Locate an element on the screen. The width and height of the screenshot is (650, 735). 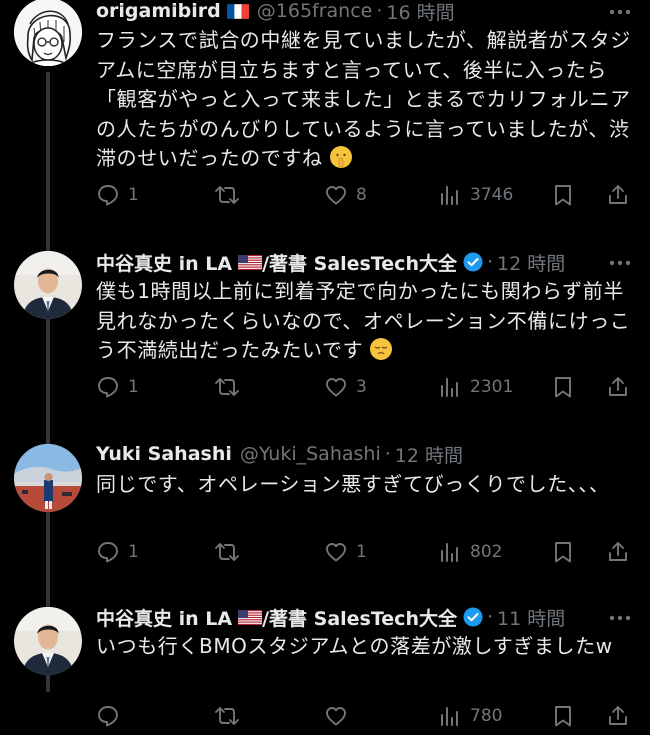
avatar-yuki-sahashi is located at coordinates (48, 478).